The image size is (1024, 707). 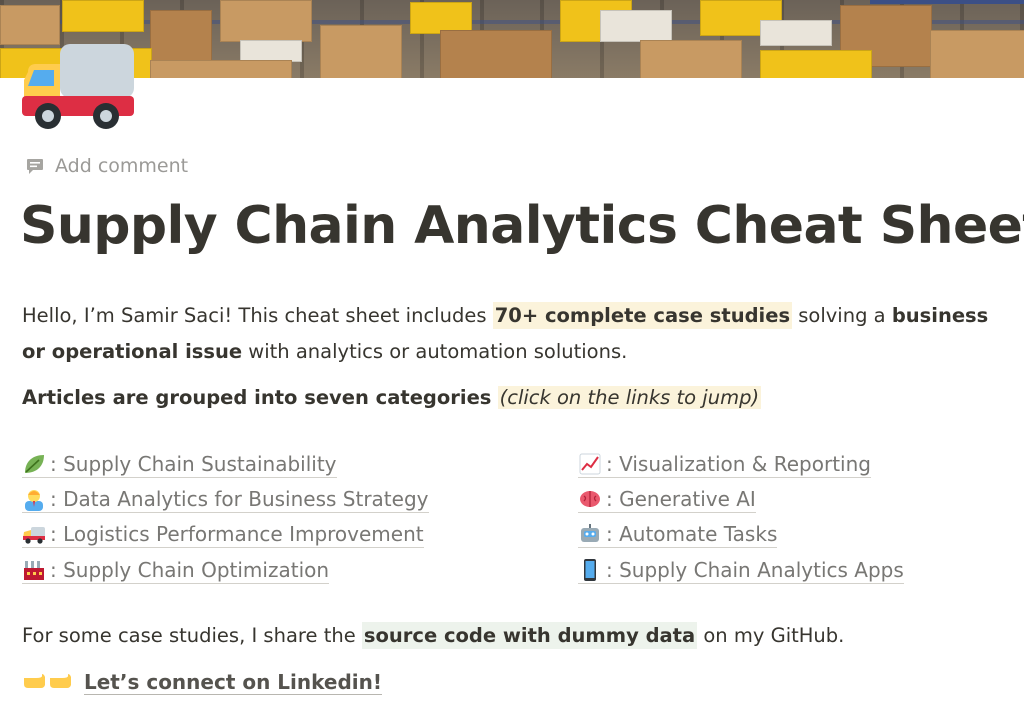 I want to click on category-link-generative-ai: : Generative AI, so click(x=667, y=500).